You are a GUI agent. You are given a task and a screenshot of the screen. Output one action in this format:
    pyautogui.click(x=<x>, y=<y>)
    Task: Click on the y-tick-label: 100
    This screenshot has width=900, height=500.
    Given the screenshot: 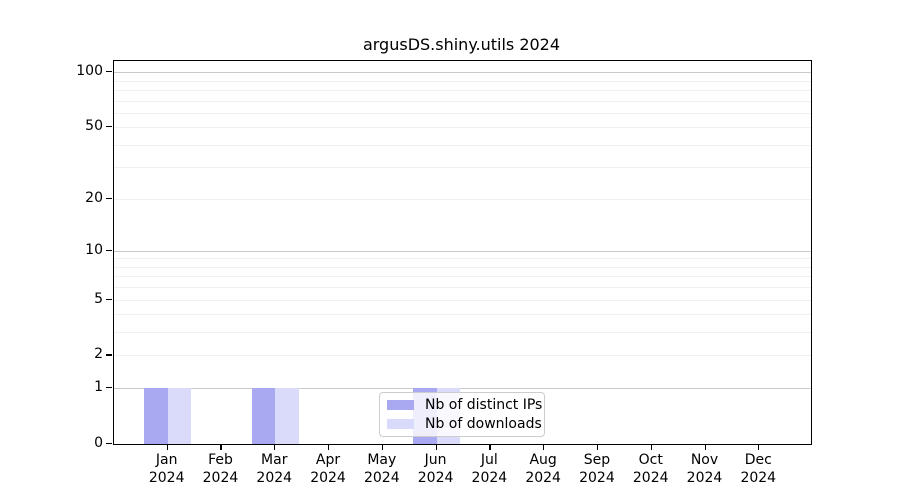 What is the action you would take?
    pyautogui.click(x=89, y=71)
    